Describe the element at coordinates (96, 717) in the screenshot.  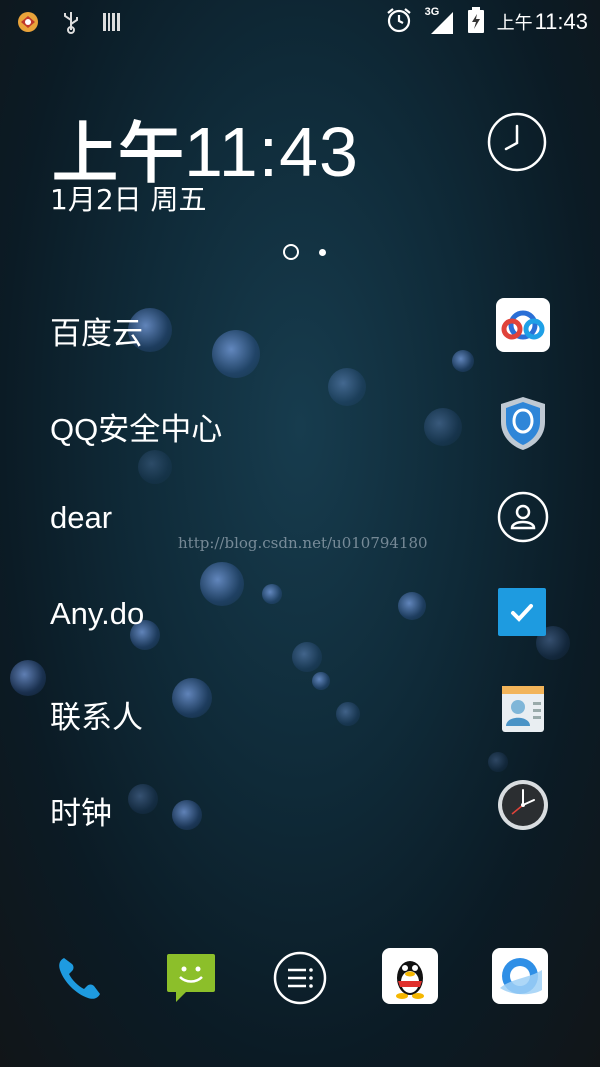
I see `app-label: 联系人` at that location.